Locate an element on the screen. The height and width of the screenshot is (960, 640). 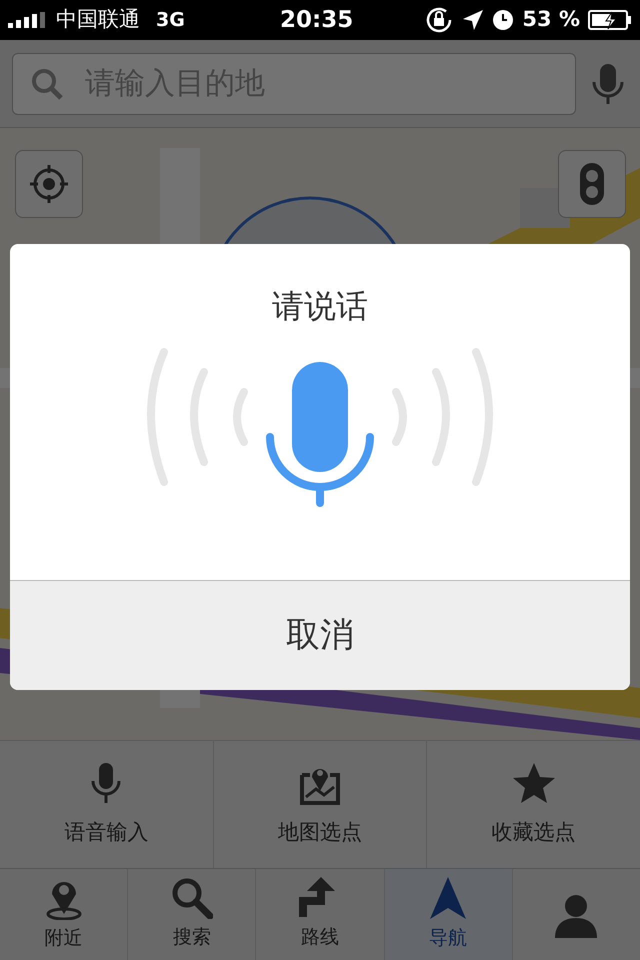
tab: 导航 is located at coordinates (448, 914).